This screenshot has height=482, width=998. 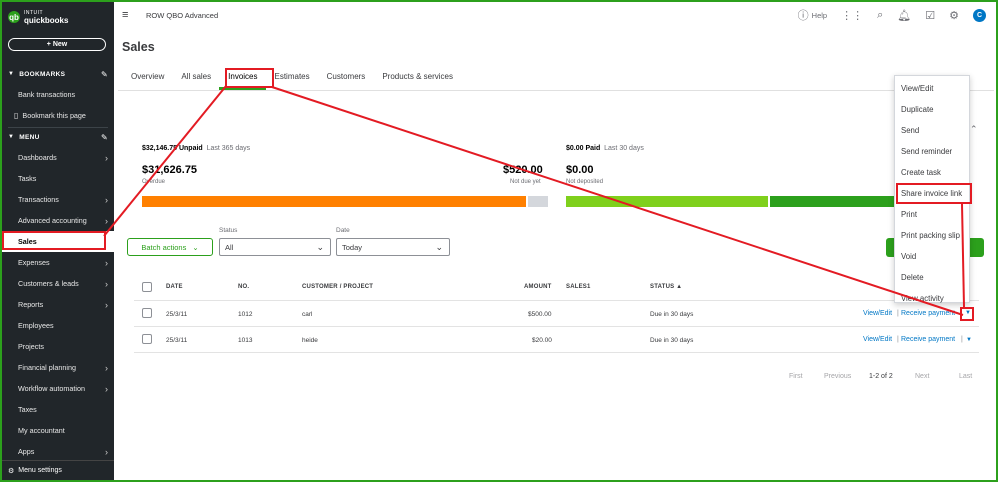 I want to click on menu-item-view-edit: View/Edit, so click(x=917, y=88).